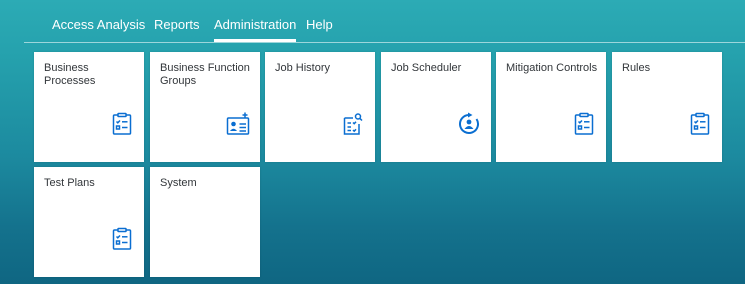 The image size is (745, 284). I want to click on tile-title: Business Processes, so click(70, 74).